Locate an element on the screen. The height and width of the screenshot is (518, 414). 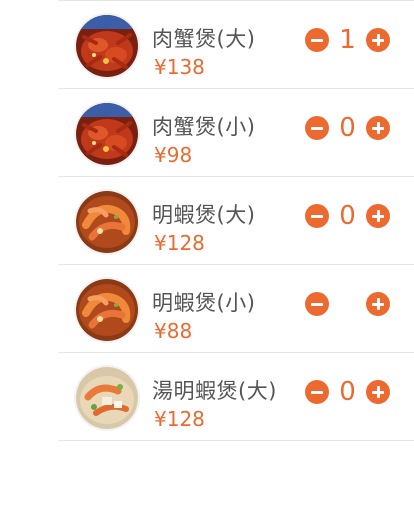
dish-name: 湯明蝦煲(大) is located at coordinates (214, 391).